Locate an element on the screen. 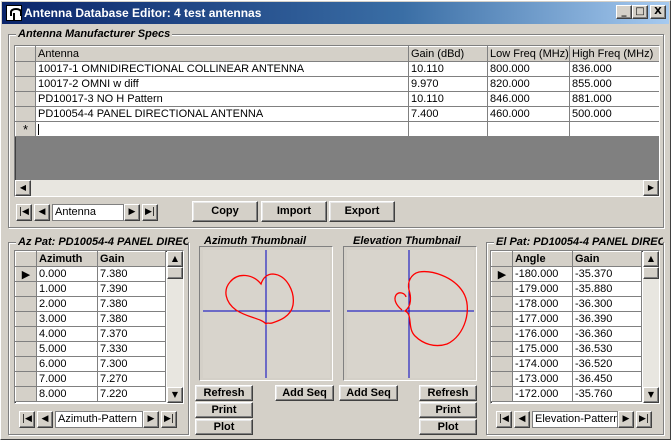 The image size is (671, 440). low-freq-cell: 800.000 is located at coordinates (528, 69).